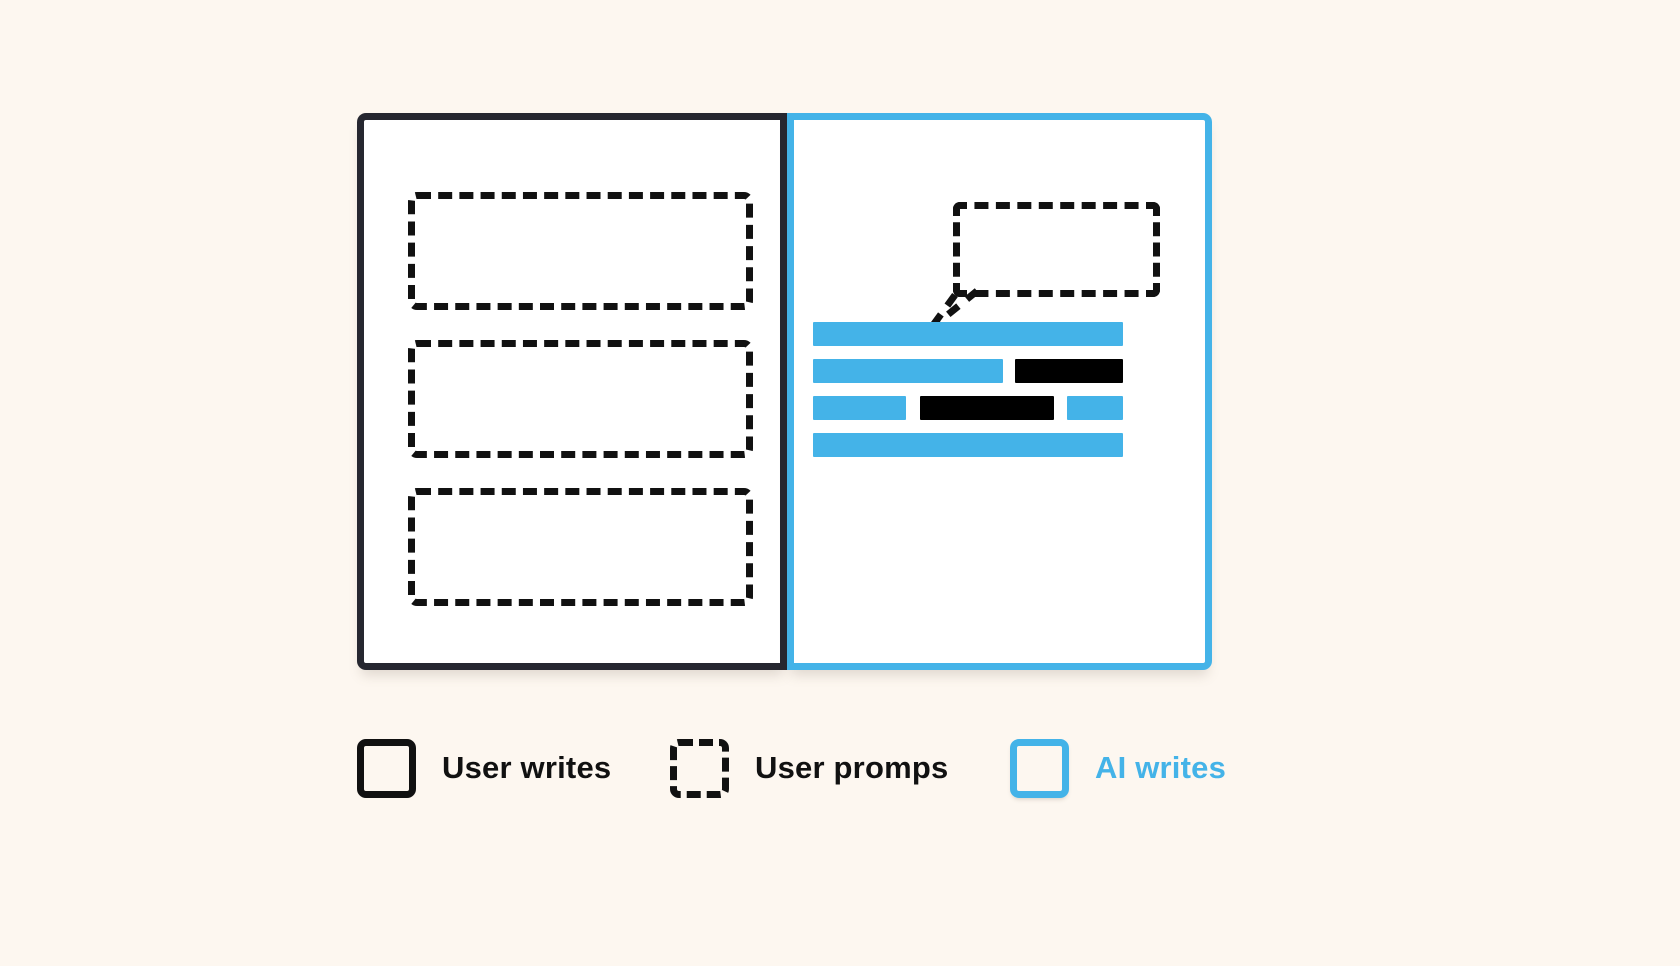 The image size is (1680, 966). What do you see at coordinates (790, 391) in the screenshot?
I see `spine-divider-blue` at bounding box center [790, 391].